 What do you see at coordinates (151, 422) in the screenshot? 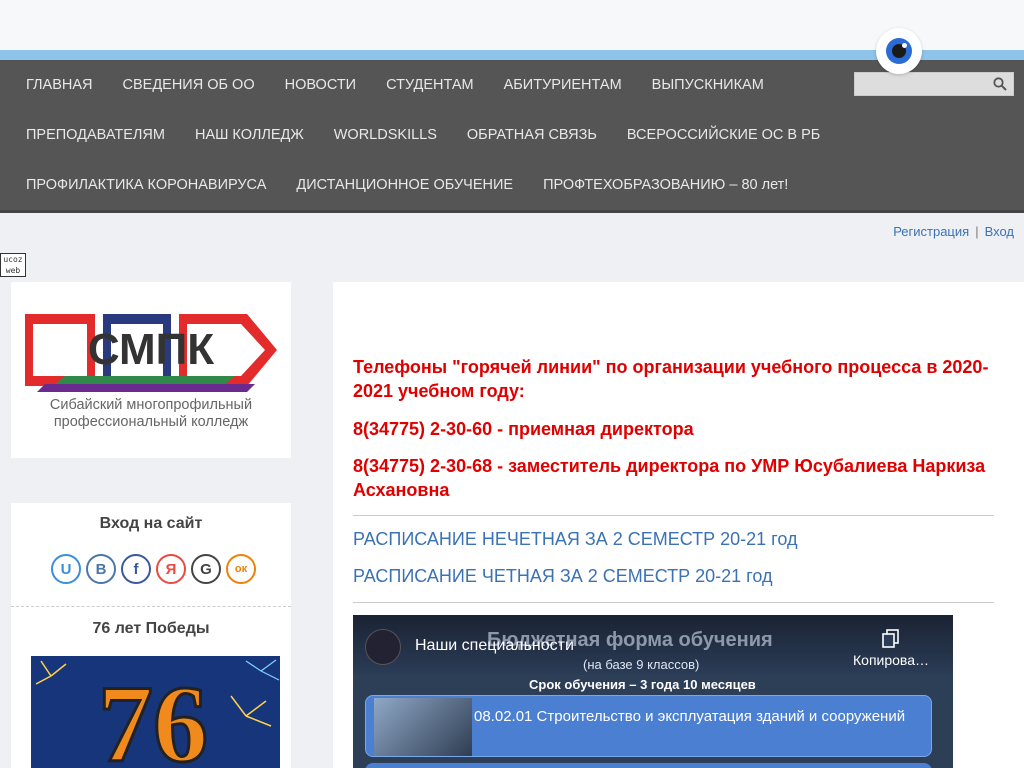
I see `logo-caption-2: профессиональный колледж` at bounding box center [151, 422].